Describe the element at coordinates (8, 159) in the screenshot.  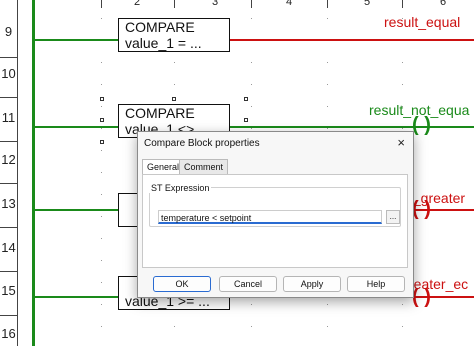
I see `row-number: 12` at that location.